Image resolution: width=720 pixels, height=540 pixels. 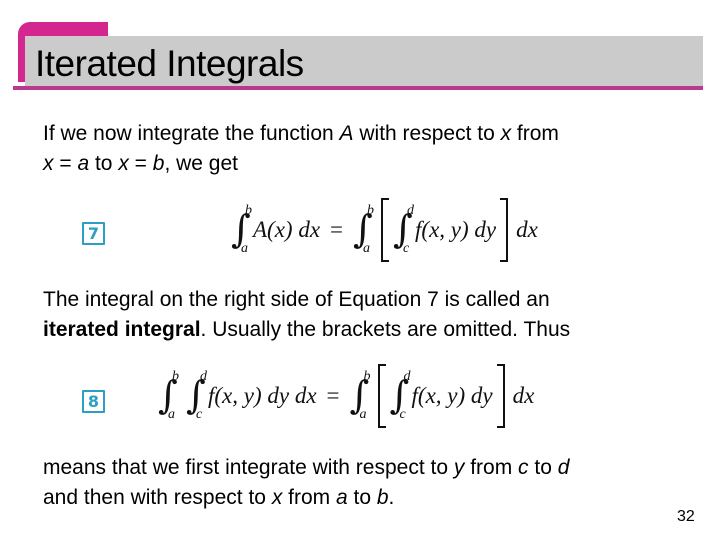 I want to click on equation-7: ∫ b a A(x) dx = ∫ b a ∫ d c f(x, y) dy dx, so click(x=384, y=230).